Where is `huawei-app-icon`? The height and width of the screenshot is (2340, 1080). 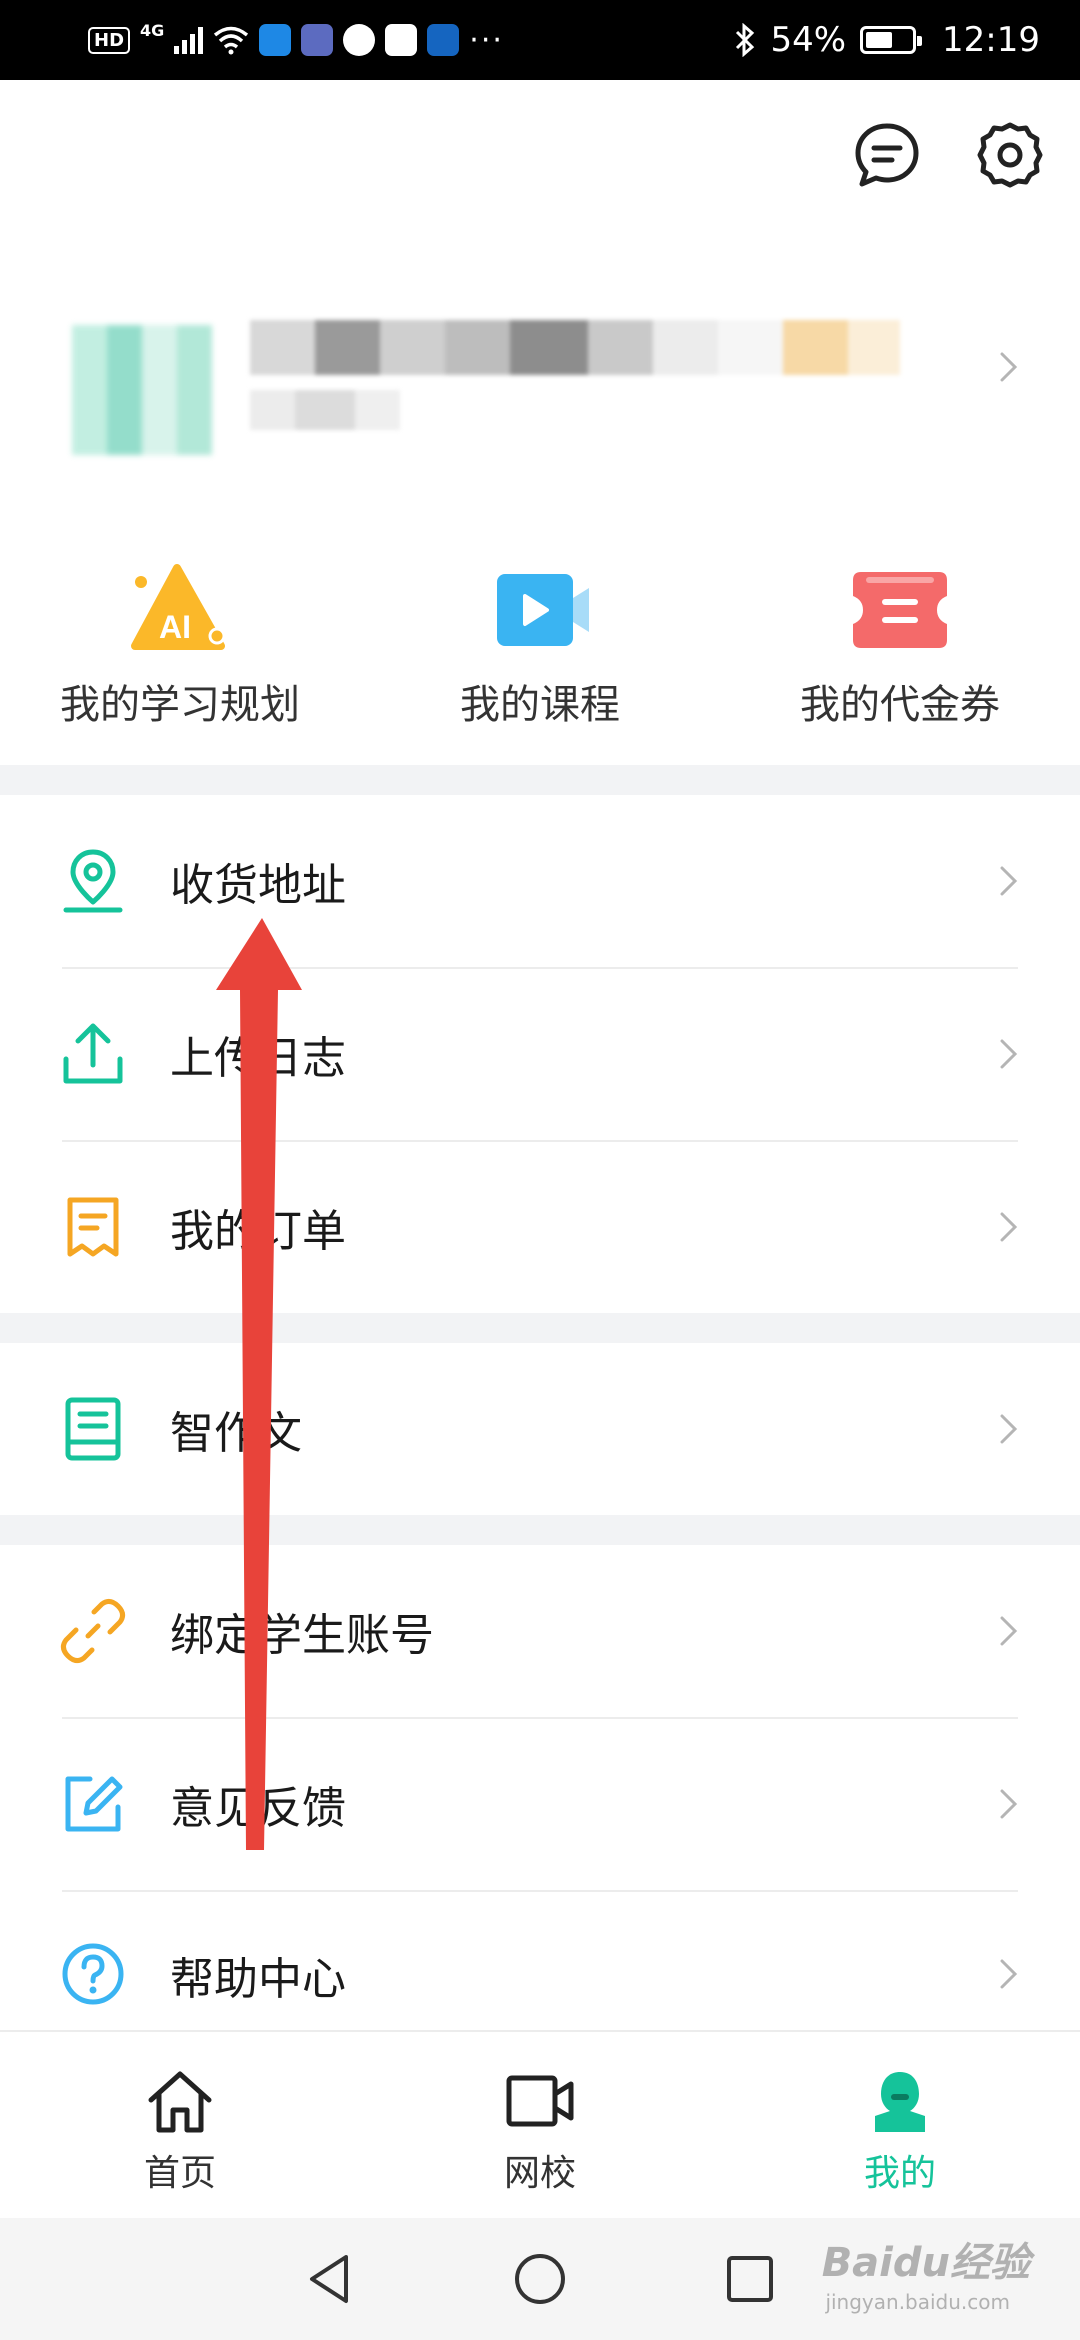
huawei-app-icon is located at coordinates (401, 40).